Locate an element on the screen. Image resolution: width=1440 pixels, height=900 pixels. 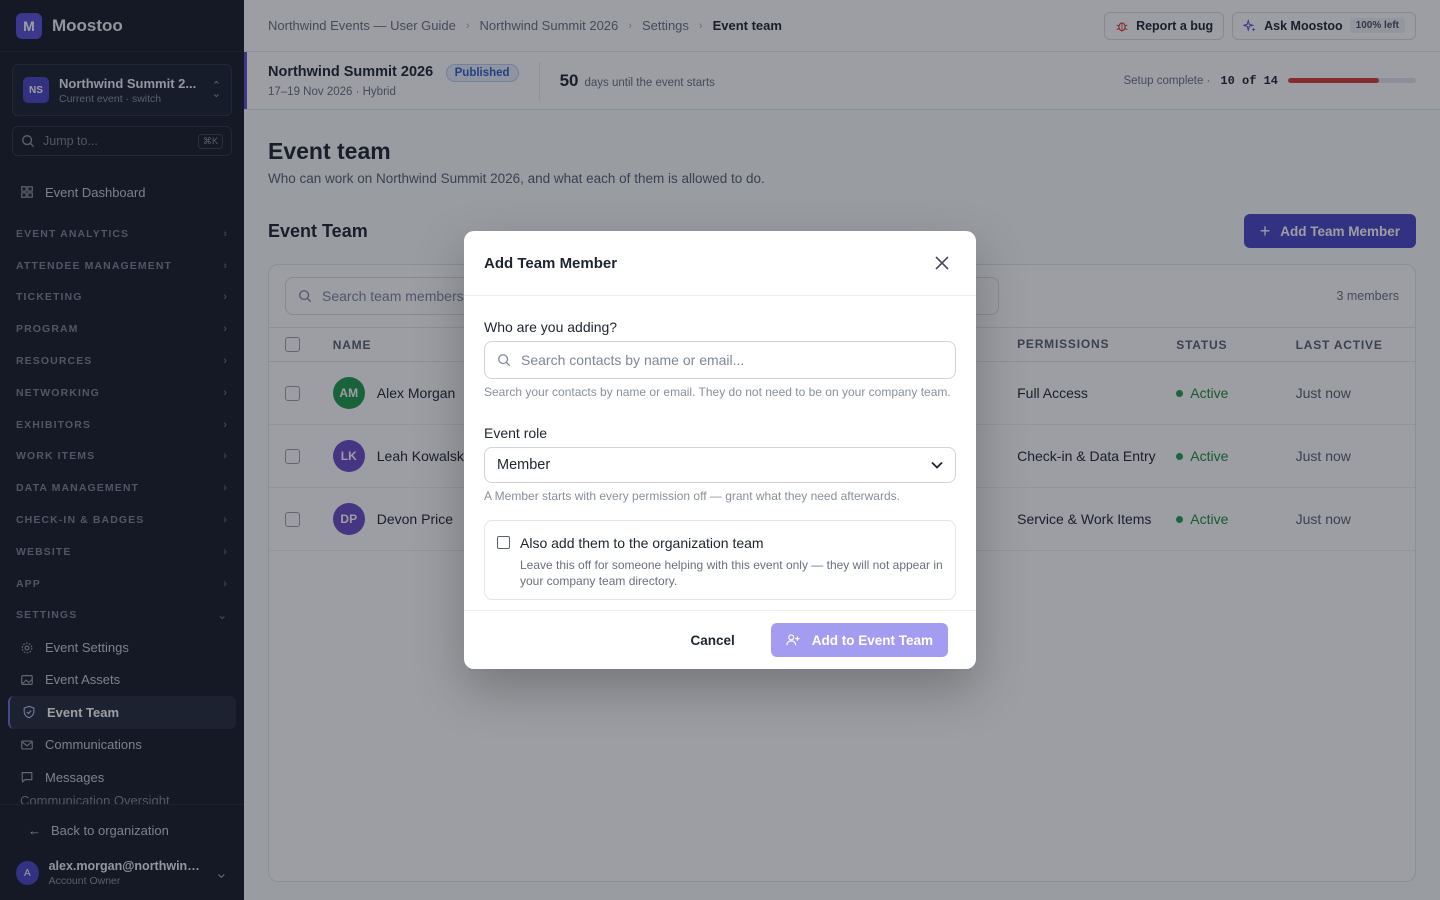
close-icon is located at coordinates (942, 263).